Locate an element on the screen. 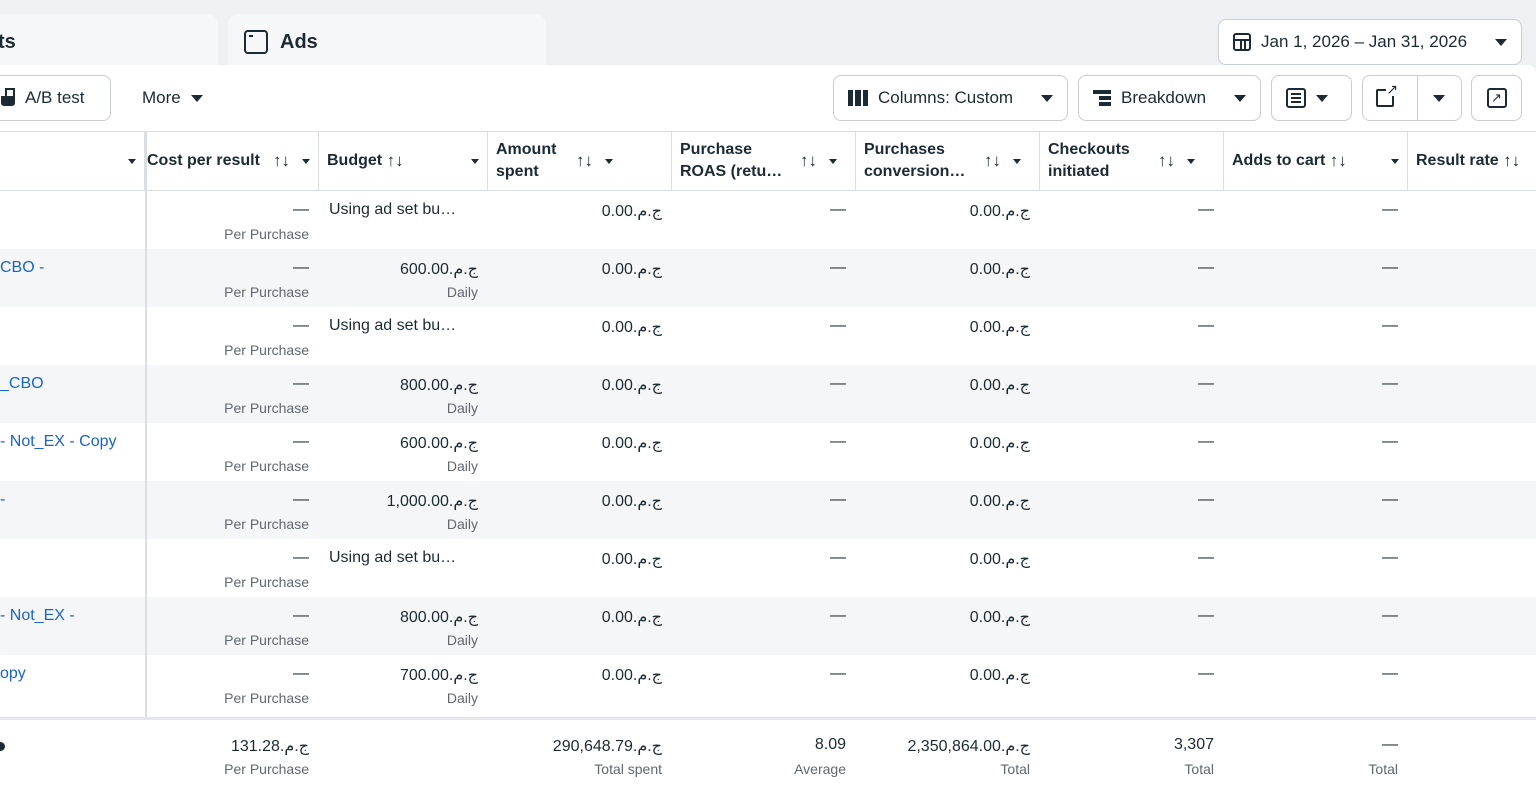 This screenshot has height=811, width=1536. col-header-adds-to-cart: Adds to cart ↑↓ is located at coordinates (1316, 161).